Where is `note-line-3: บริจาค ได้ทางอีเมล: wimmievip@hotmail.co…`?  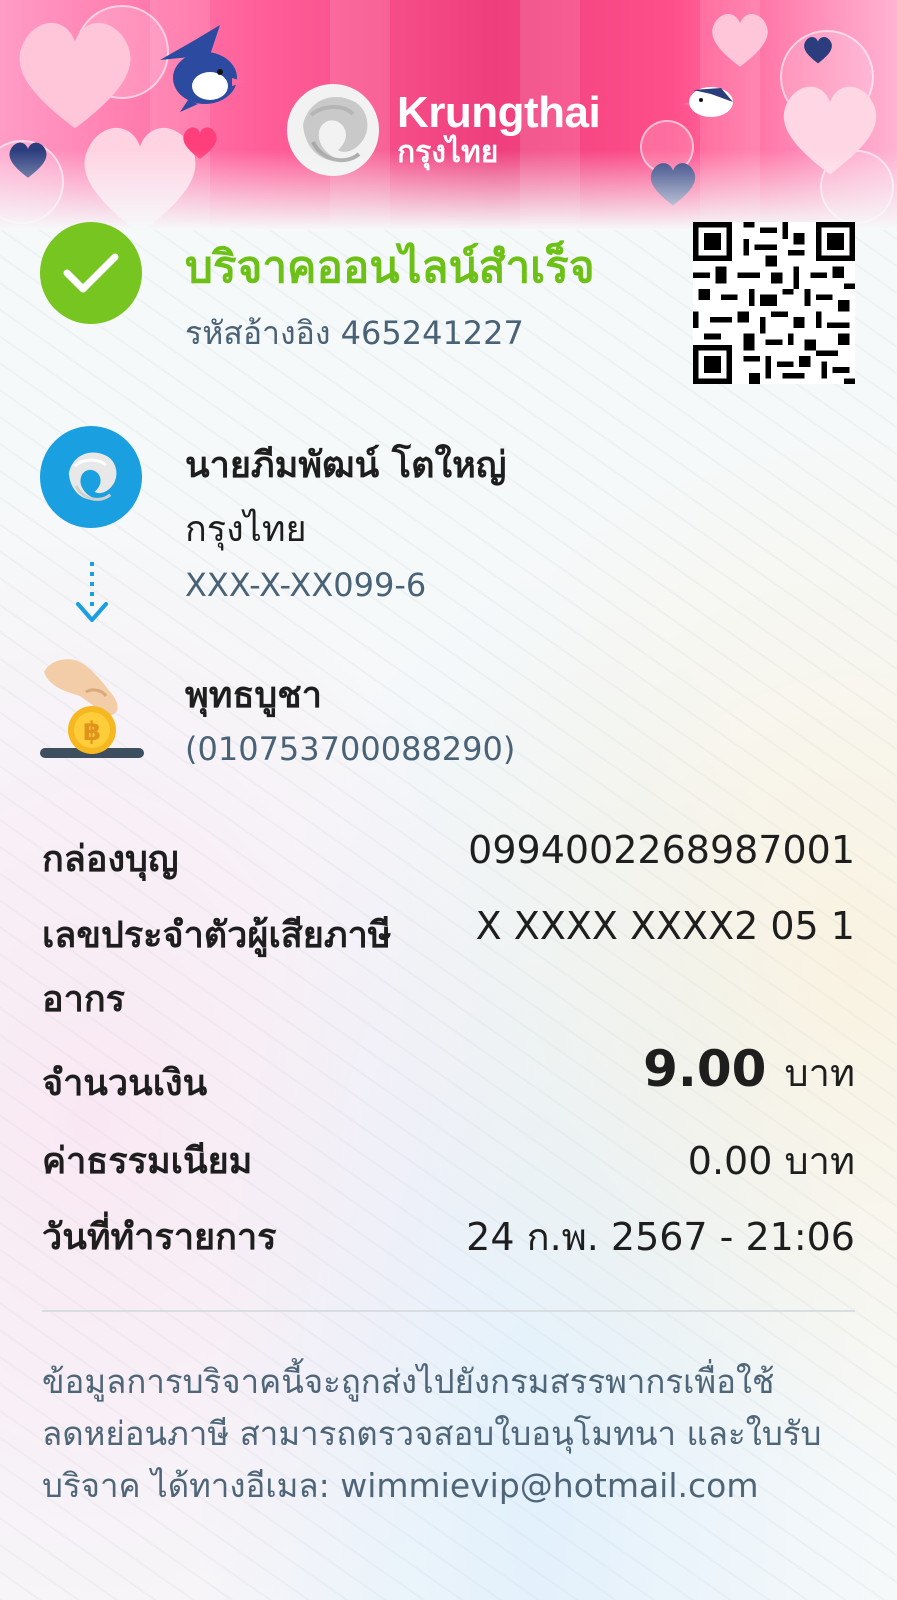
note-line-3: บริจาค ได้ทางอีเมล: wimmievip@hotmail.co… is located at coordinates (400, 1485).